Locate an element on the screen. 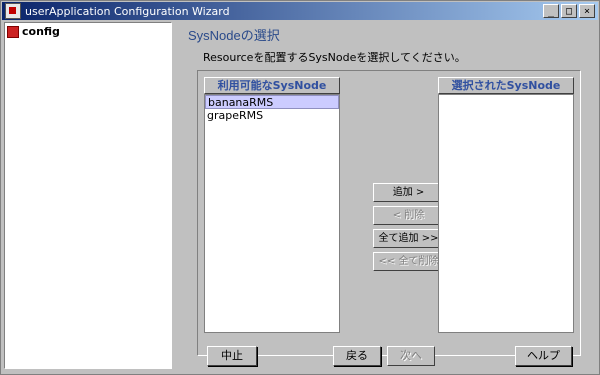  back-button: 戻る is located at coordinates (357, 356).